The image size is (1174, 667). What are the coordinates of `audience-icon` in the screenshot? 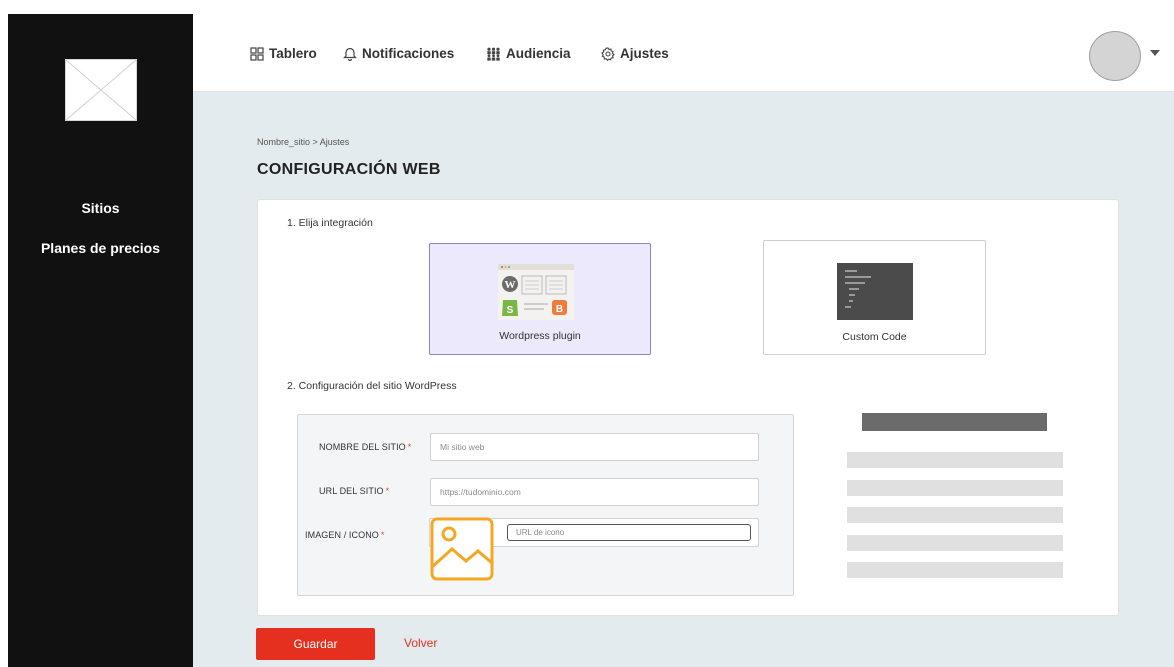 It's located at (493, 54).